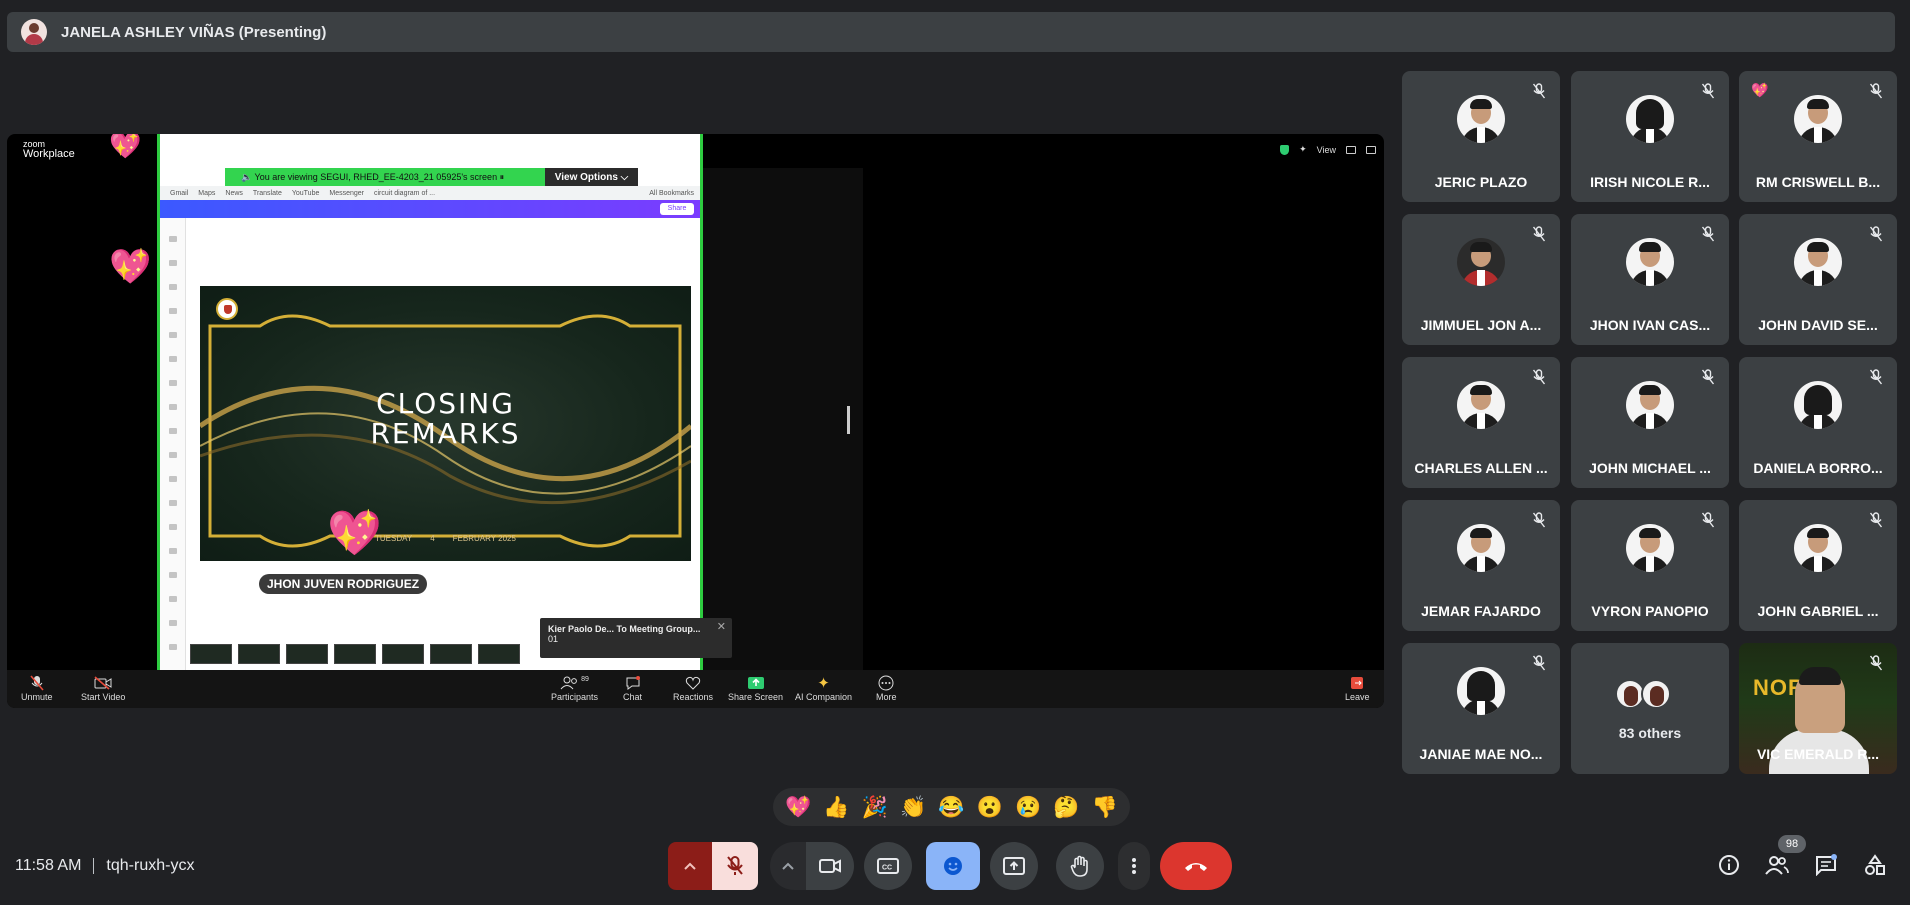 The height and width of the screenshot is (905, 1910). What do you see at coordinates (306, 193) in the screenshot?
I see `bookmark-item: YouTube` at bounding box center [306, 193].